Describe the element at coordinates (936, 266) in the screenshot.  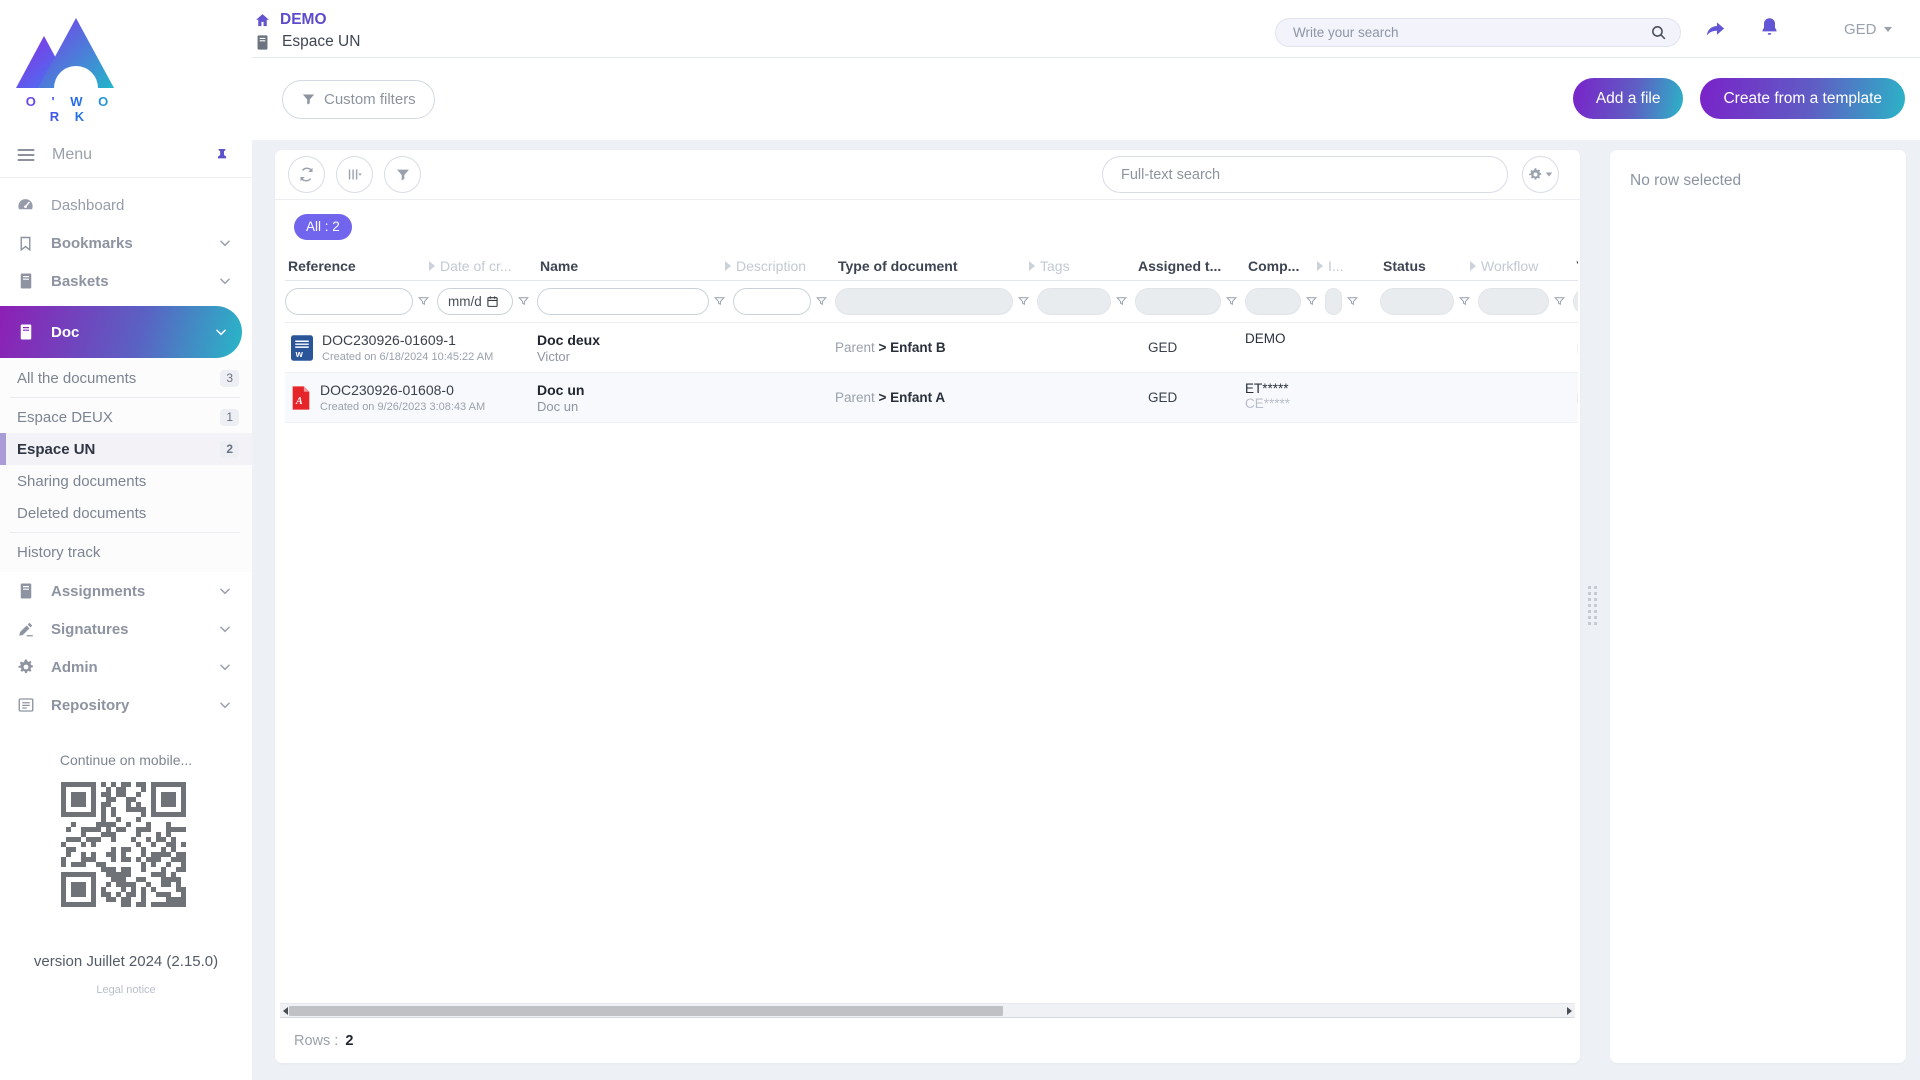
I see `column-header-type-of-document: Type of document` at that location.